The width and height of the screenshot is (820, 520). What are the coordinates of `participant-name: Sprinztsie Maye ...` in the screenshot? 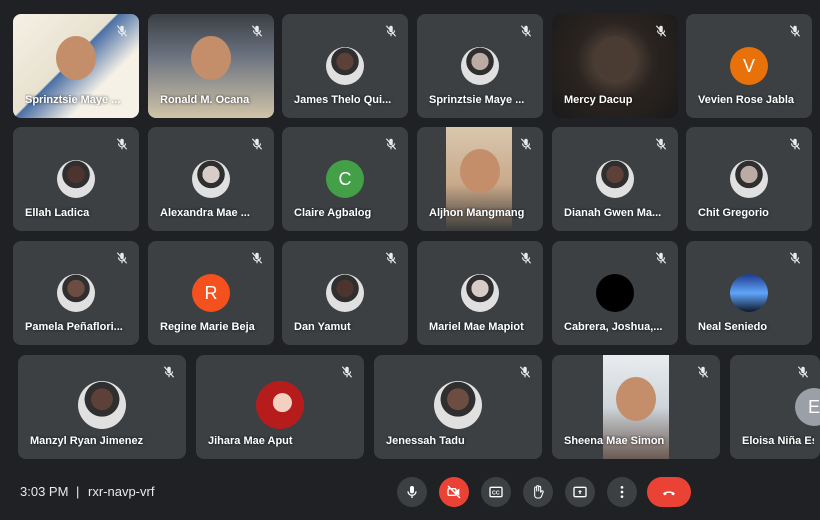 It's located at (73, 100).